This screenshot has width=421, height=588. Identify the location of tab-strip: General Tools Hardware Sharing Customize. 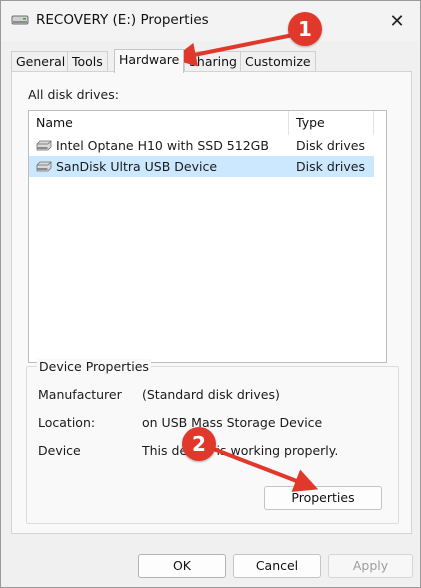
(211, 61).